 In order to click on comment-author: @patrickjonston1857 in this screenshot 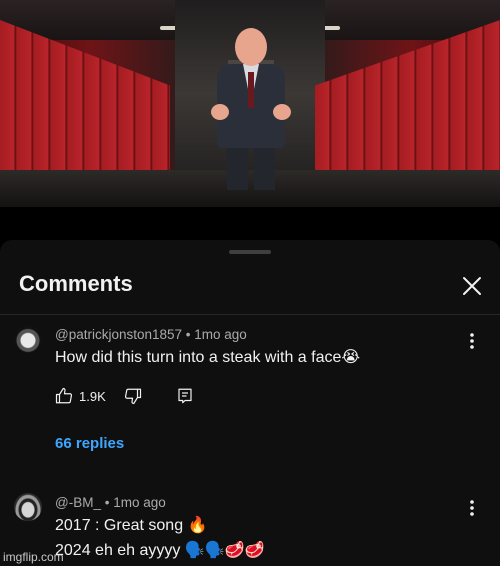, I will do `click(118, 334)`.